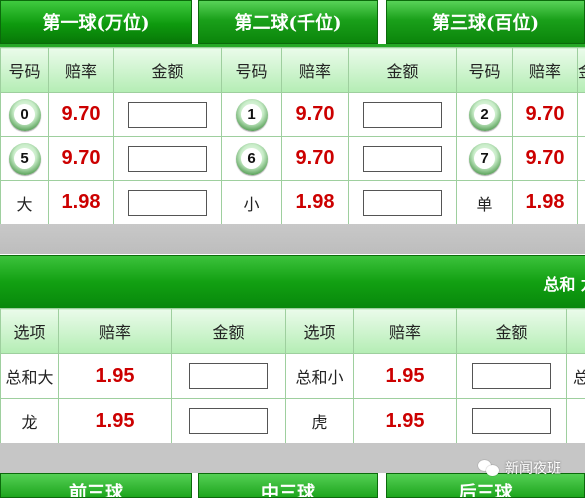 The image size is (585, 498). What do you see at coordinates (484, 202) in the screenshot?
I see `option-label: 单` at bounding box center [484, 202].